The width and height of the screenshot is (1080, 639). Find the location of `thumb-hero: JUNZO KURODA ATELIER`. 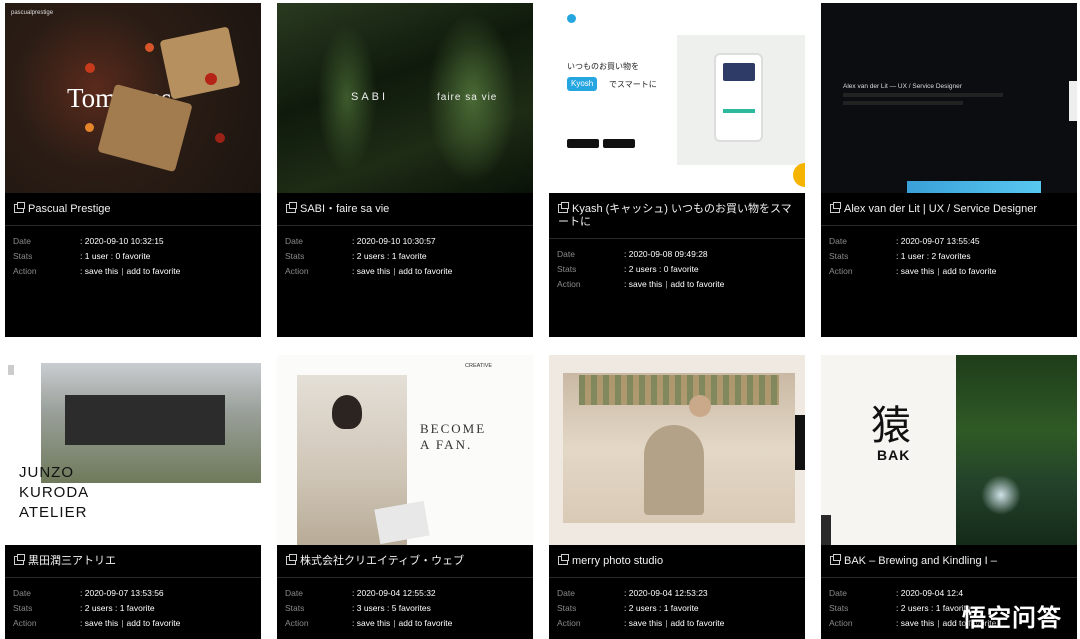

thumb-hero: JUNZO KURODA ATELIER is located at coordinates (54, 493).